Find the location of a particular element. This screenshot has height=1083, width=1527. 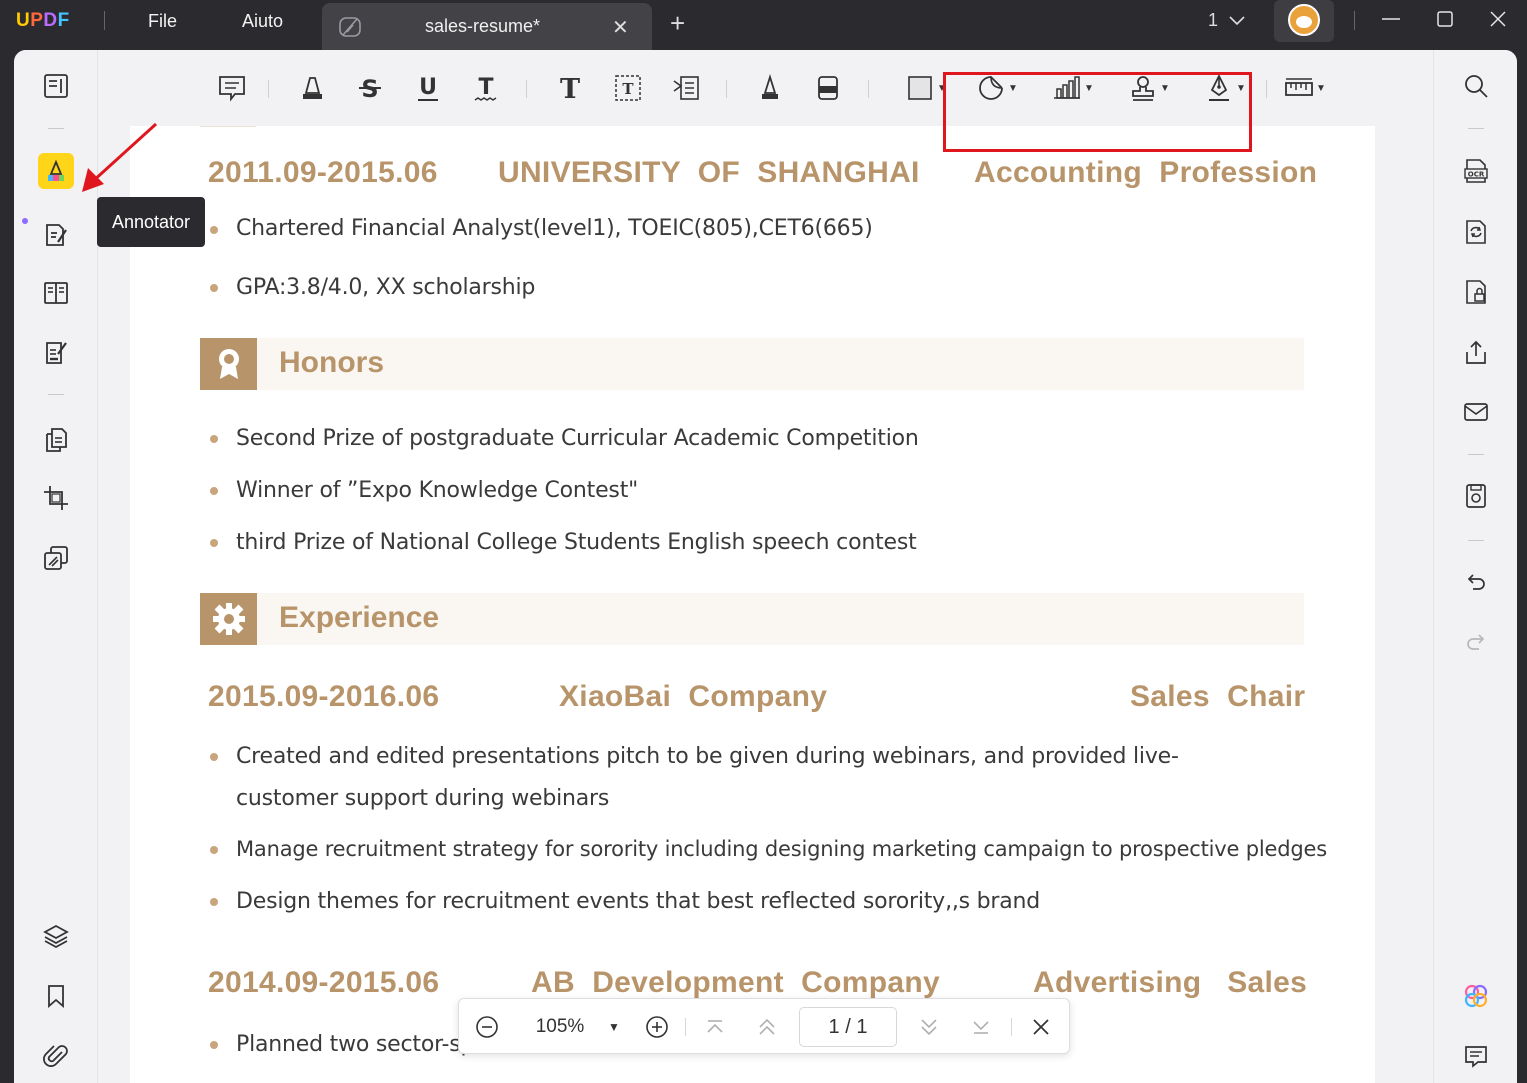

next-page-button is located at coordinates (929, 1027).